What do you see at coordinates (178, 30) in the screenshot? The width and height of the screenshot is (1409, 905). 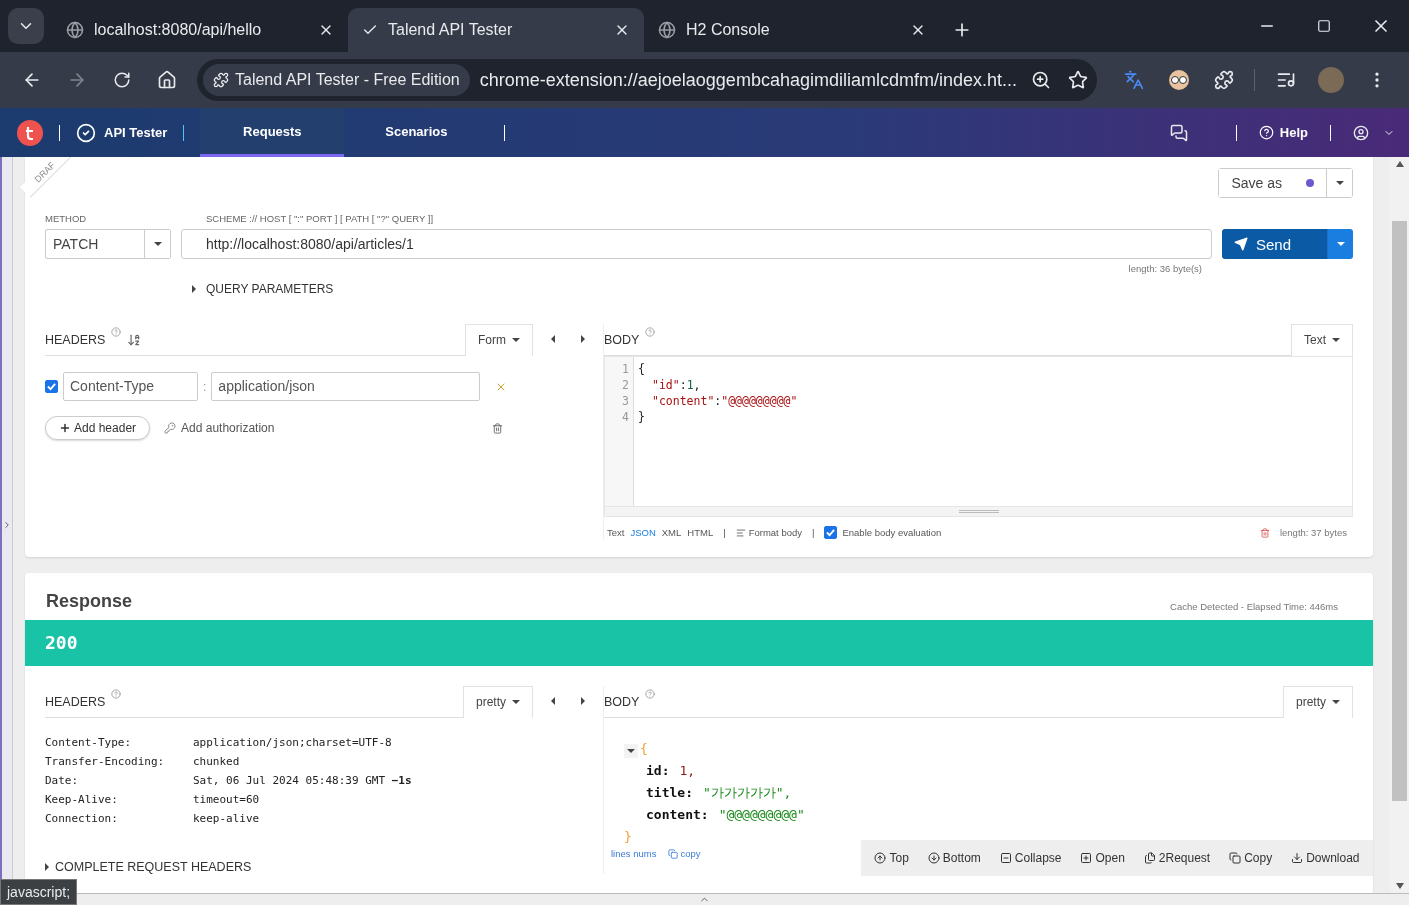 I see `tab-title: localhost:8080/api/hello` at bounding box center [178, 30].